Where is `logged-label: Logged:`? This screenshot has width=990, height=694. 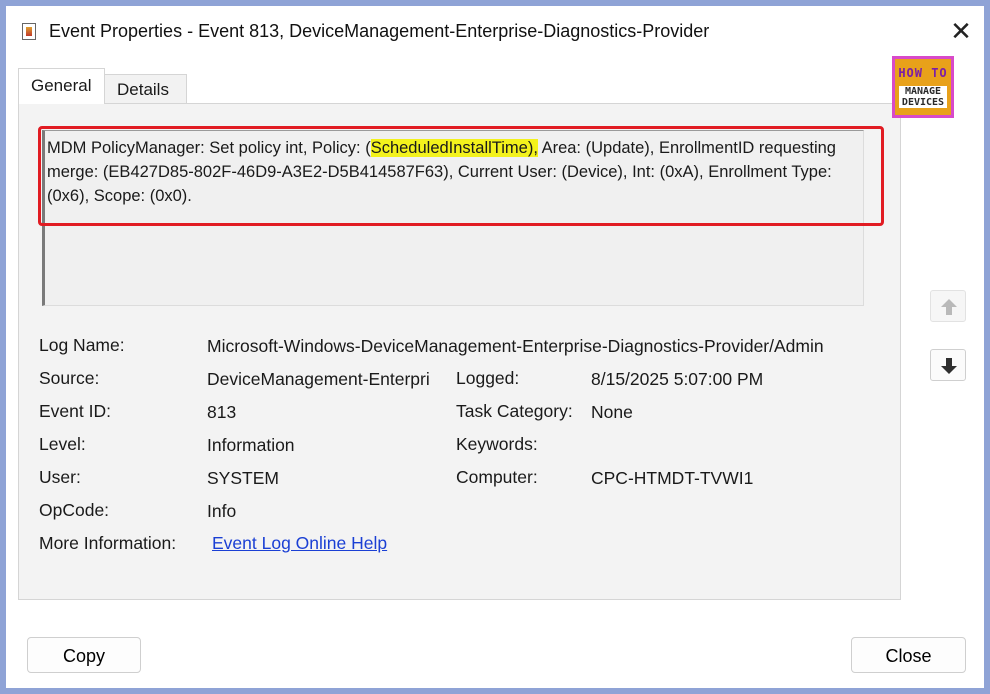
logged-label: Logged: is located at coordinates (488, 378).